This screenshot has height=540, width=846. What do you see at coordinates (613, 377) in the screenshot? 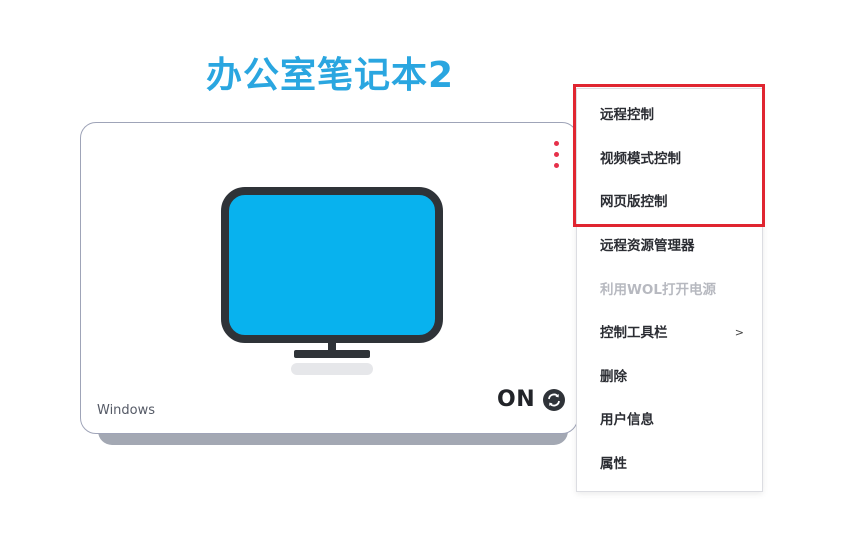
I see `menu-item-label: 删除` at bounding box center [613, 377].